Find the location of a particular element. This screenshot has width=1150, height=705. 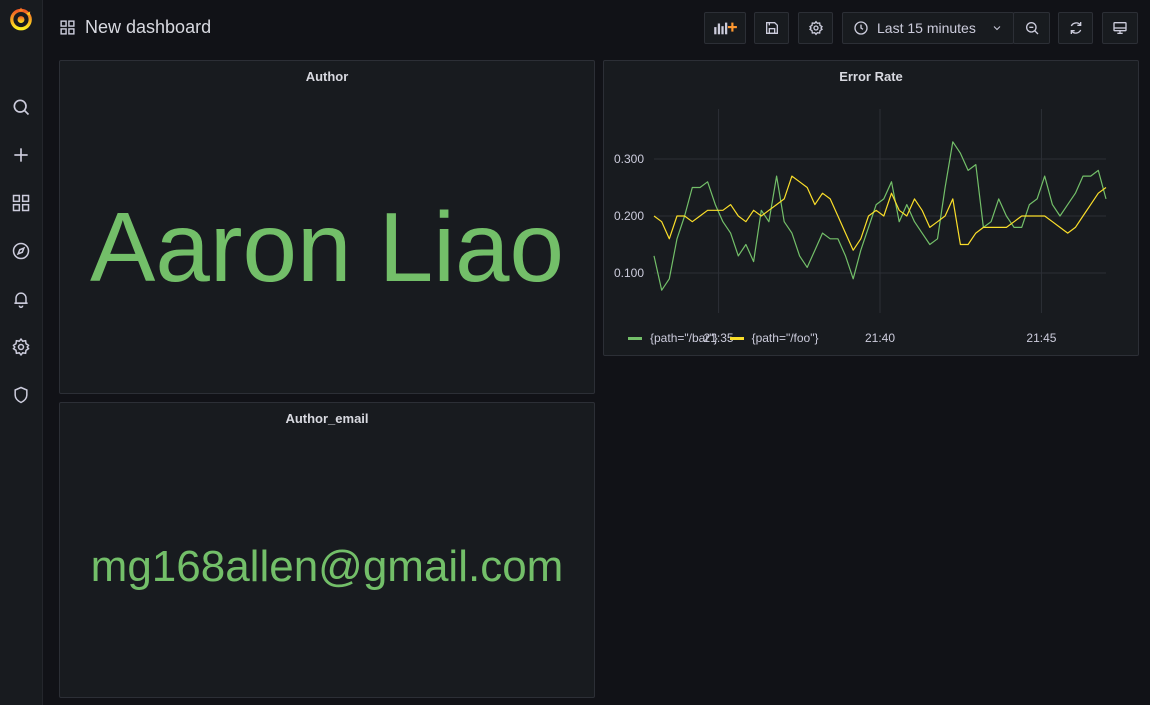

chevron-down-icon is located at coordinates (997, 28).